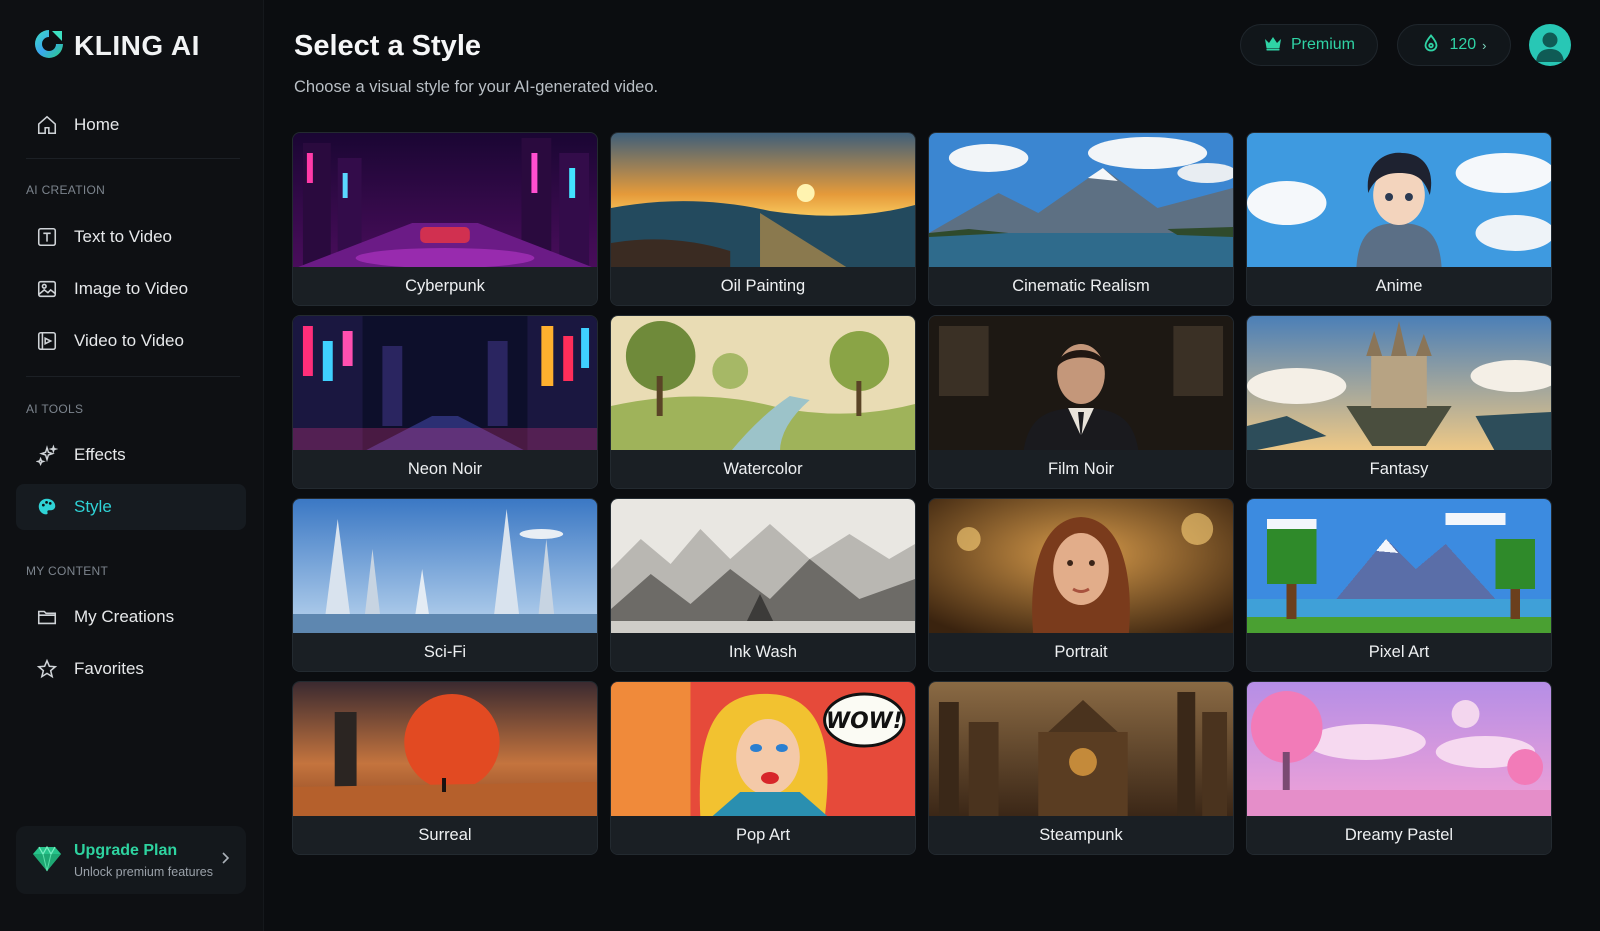 The image size is (1600, 931). What do you see at coordinates (49, 46) in the screenshot?
I see `kling-logo-icon` at bounding box center [49, 46].